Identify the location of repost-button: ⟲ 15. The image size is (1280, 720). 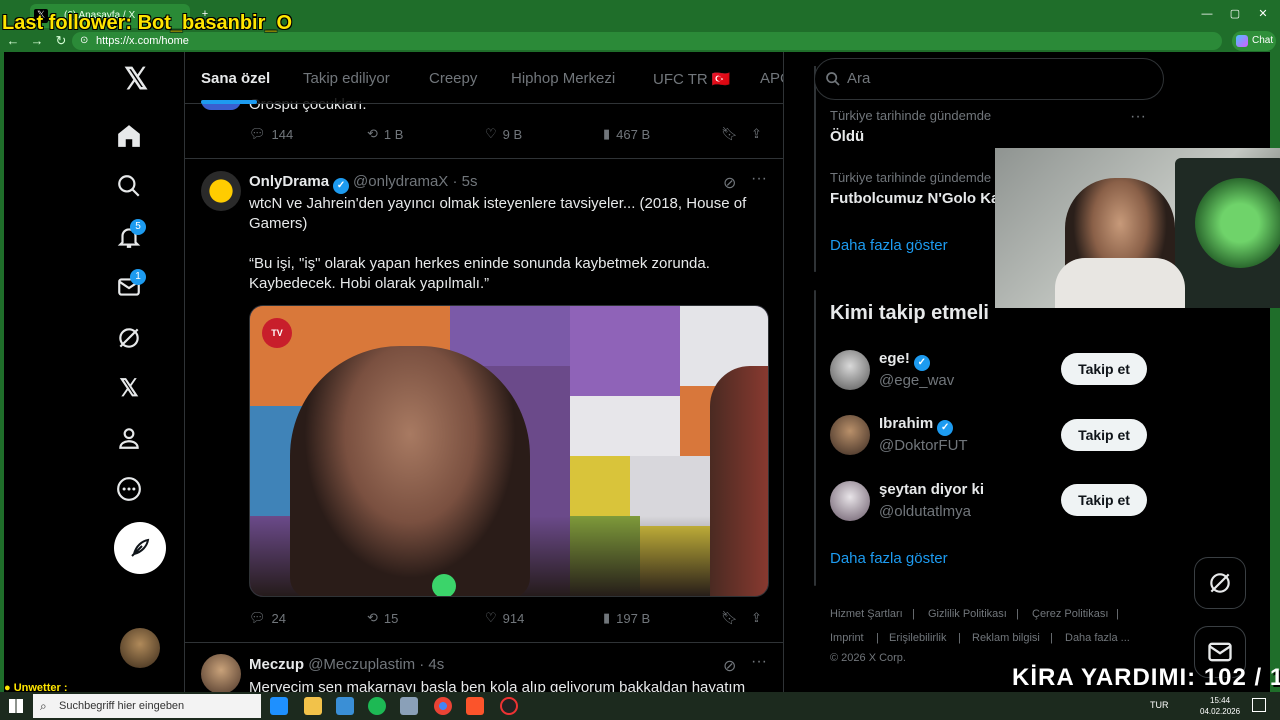
(382, 618).